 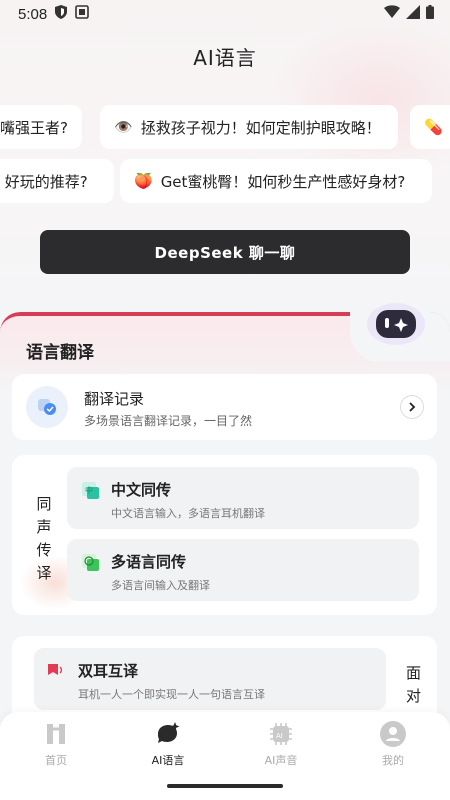 I want to click on deepseek-chat-button: DeepSeek 聊一聊, so click(x=225, y=252).